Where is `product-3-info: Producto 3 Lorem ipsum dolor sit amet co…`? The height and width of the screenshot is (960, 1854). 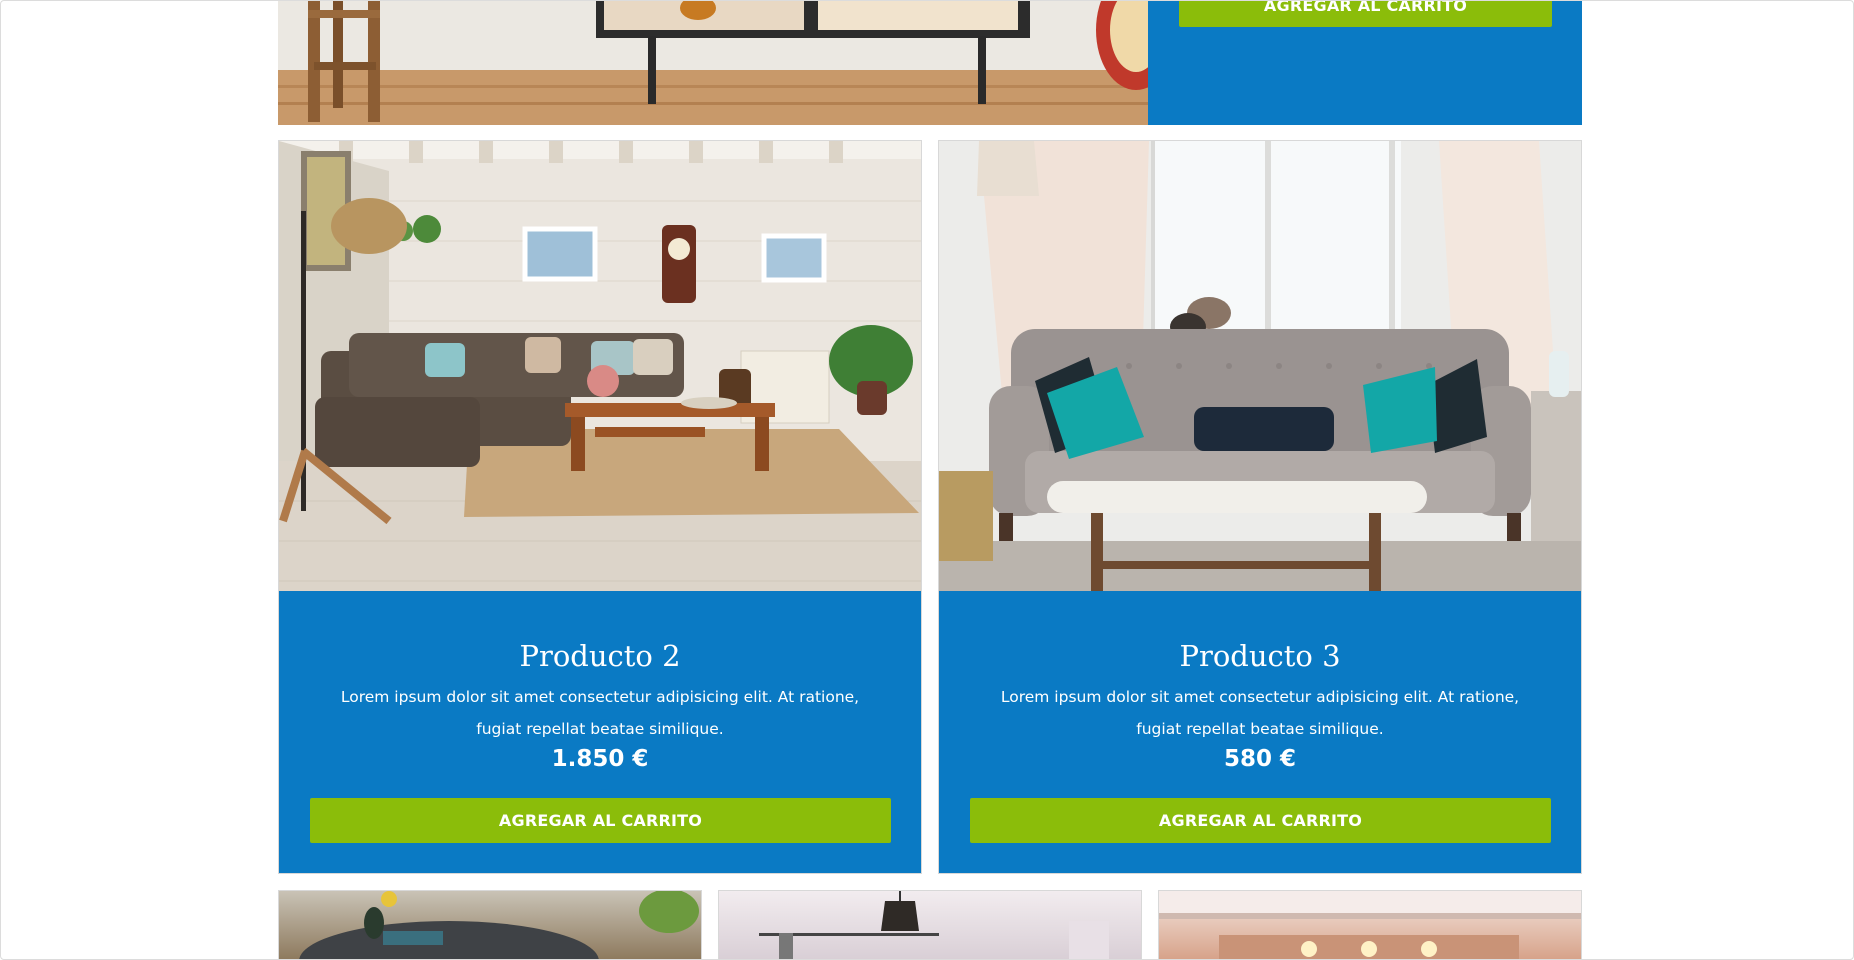 product-3-info: Producto 3 Lorem ipsum dolor sit amet co… is located at coordinates (1260, 732).